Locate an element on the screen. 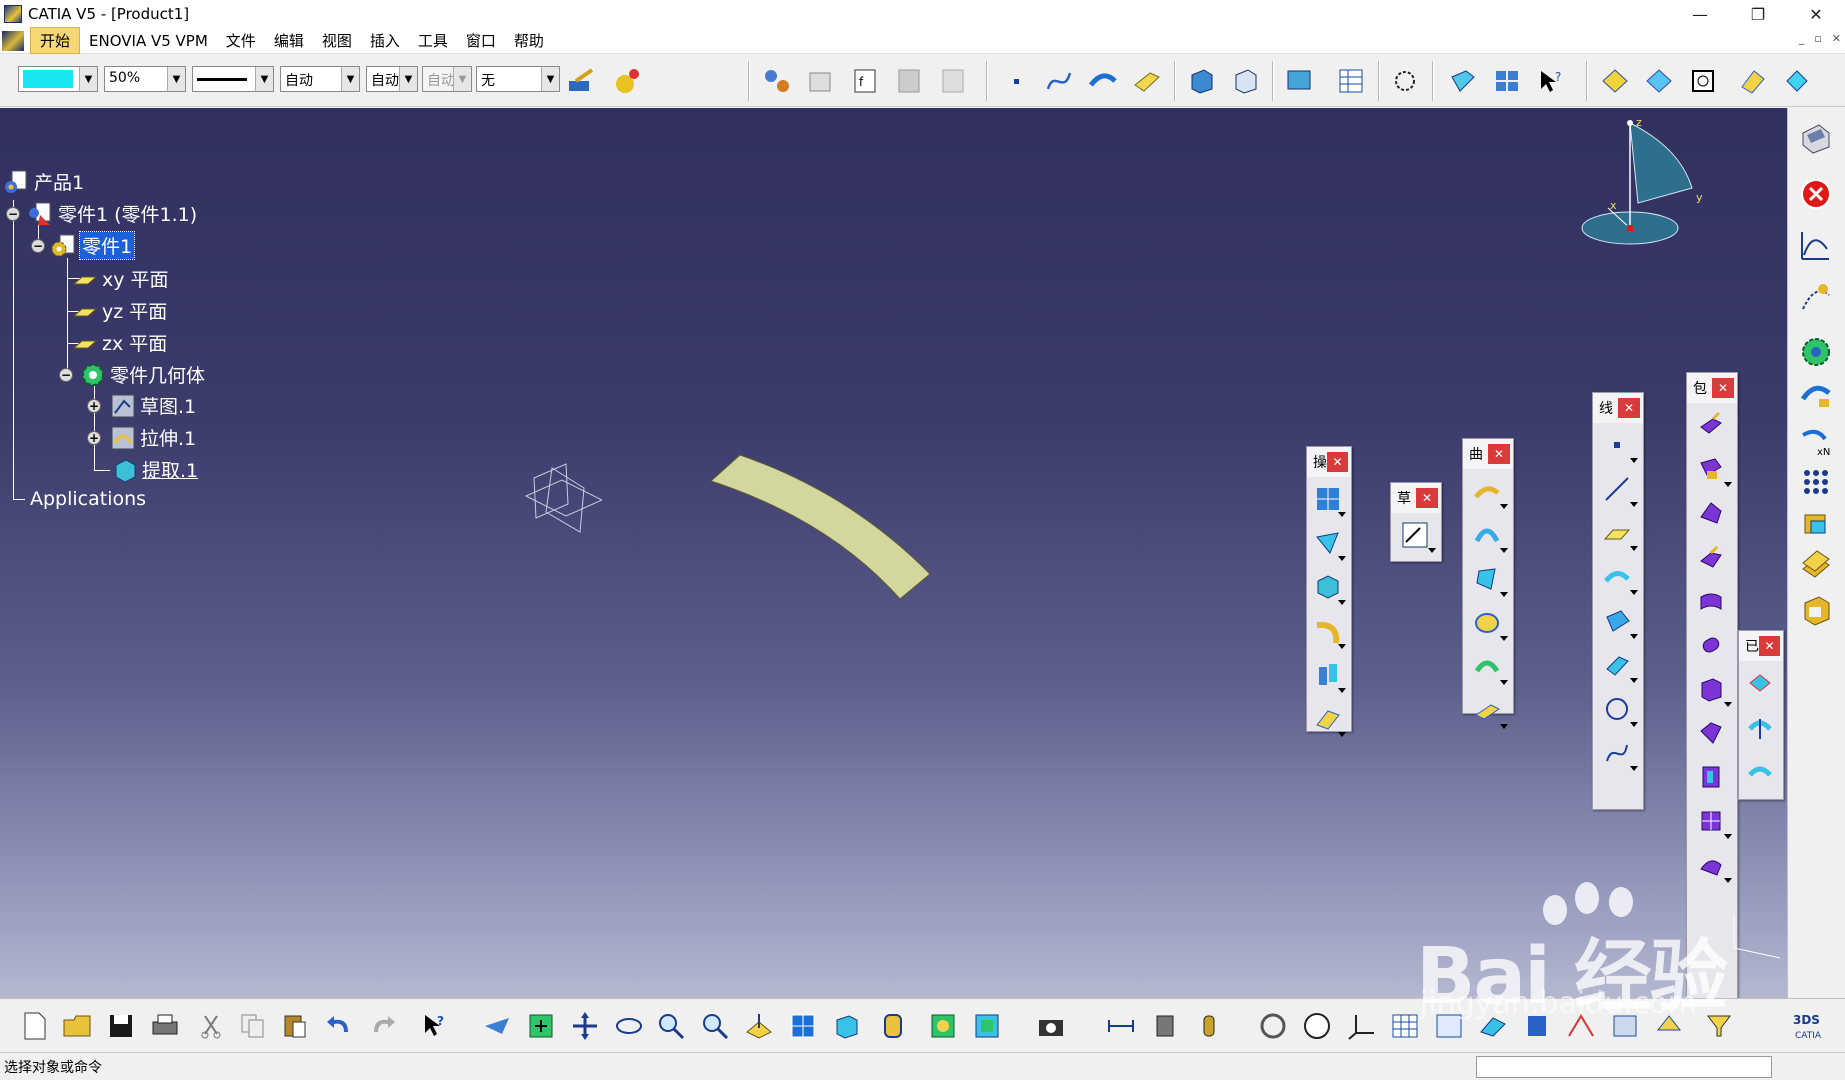 Image resolution: width=1845 pixels, height=1080 pixels. extracted-surface is located at coordinates (820, 508).